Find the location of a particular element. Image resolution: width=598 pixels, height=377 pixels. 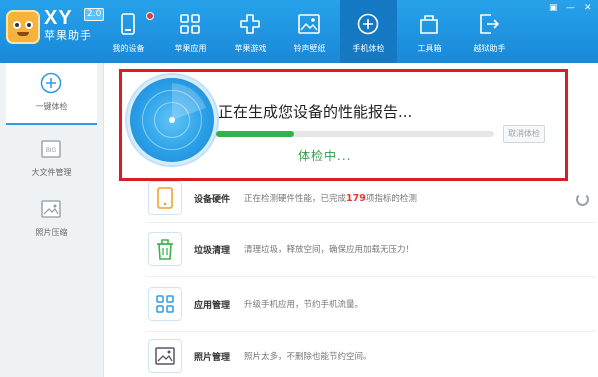

item-desc: 正在检测硬件性能，已完成179项指标的检测 is located at coordinates (330, 198).